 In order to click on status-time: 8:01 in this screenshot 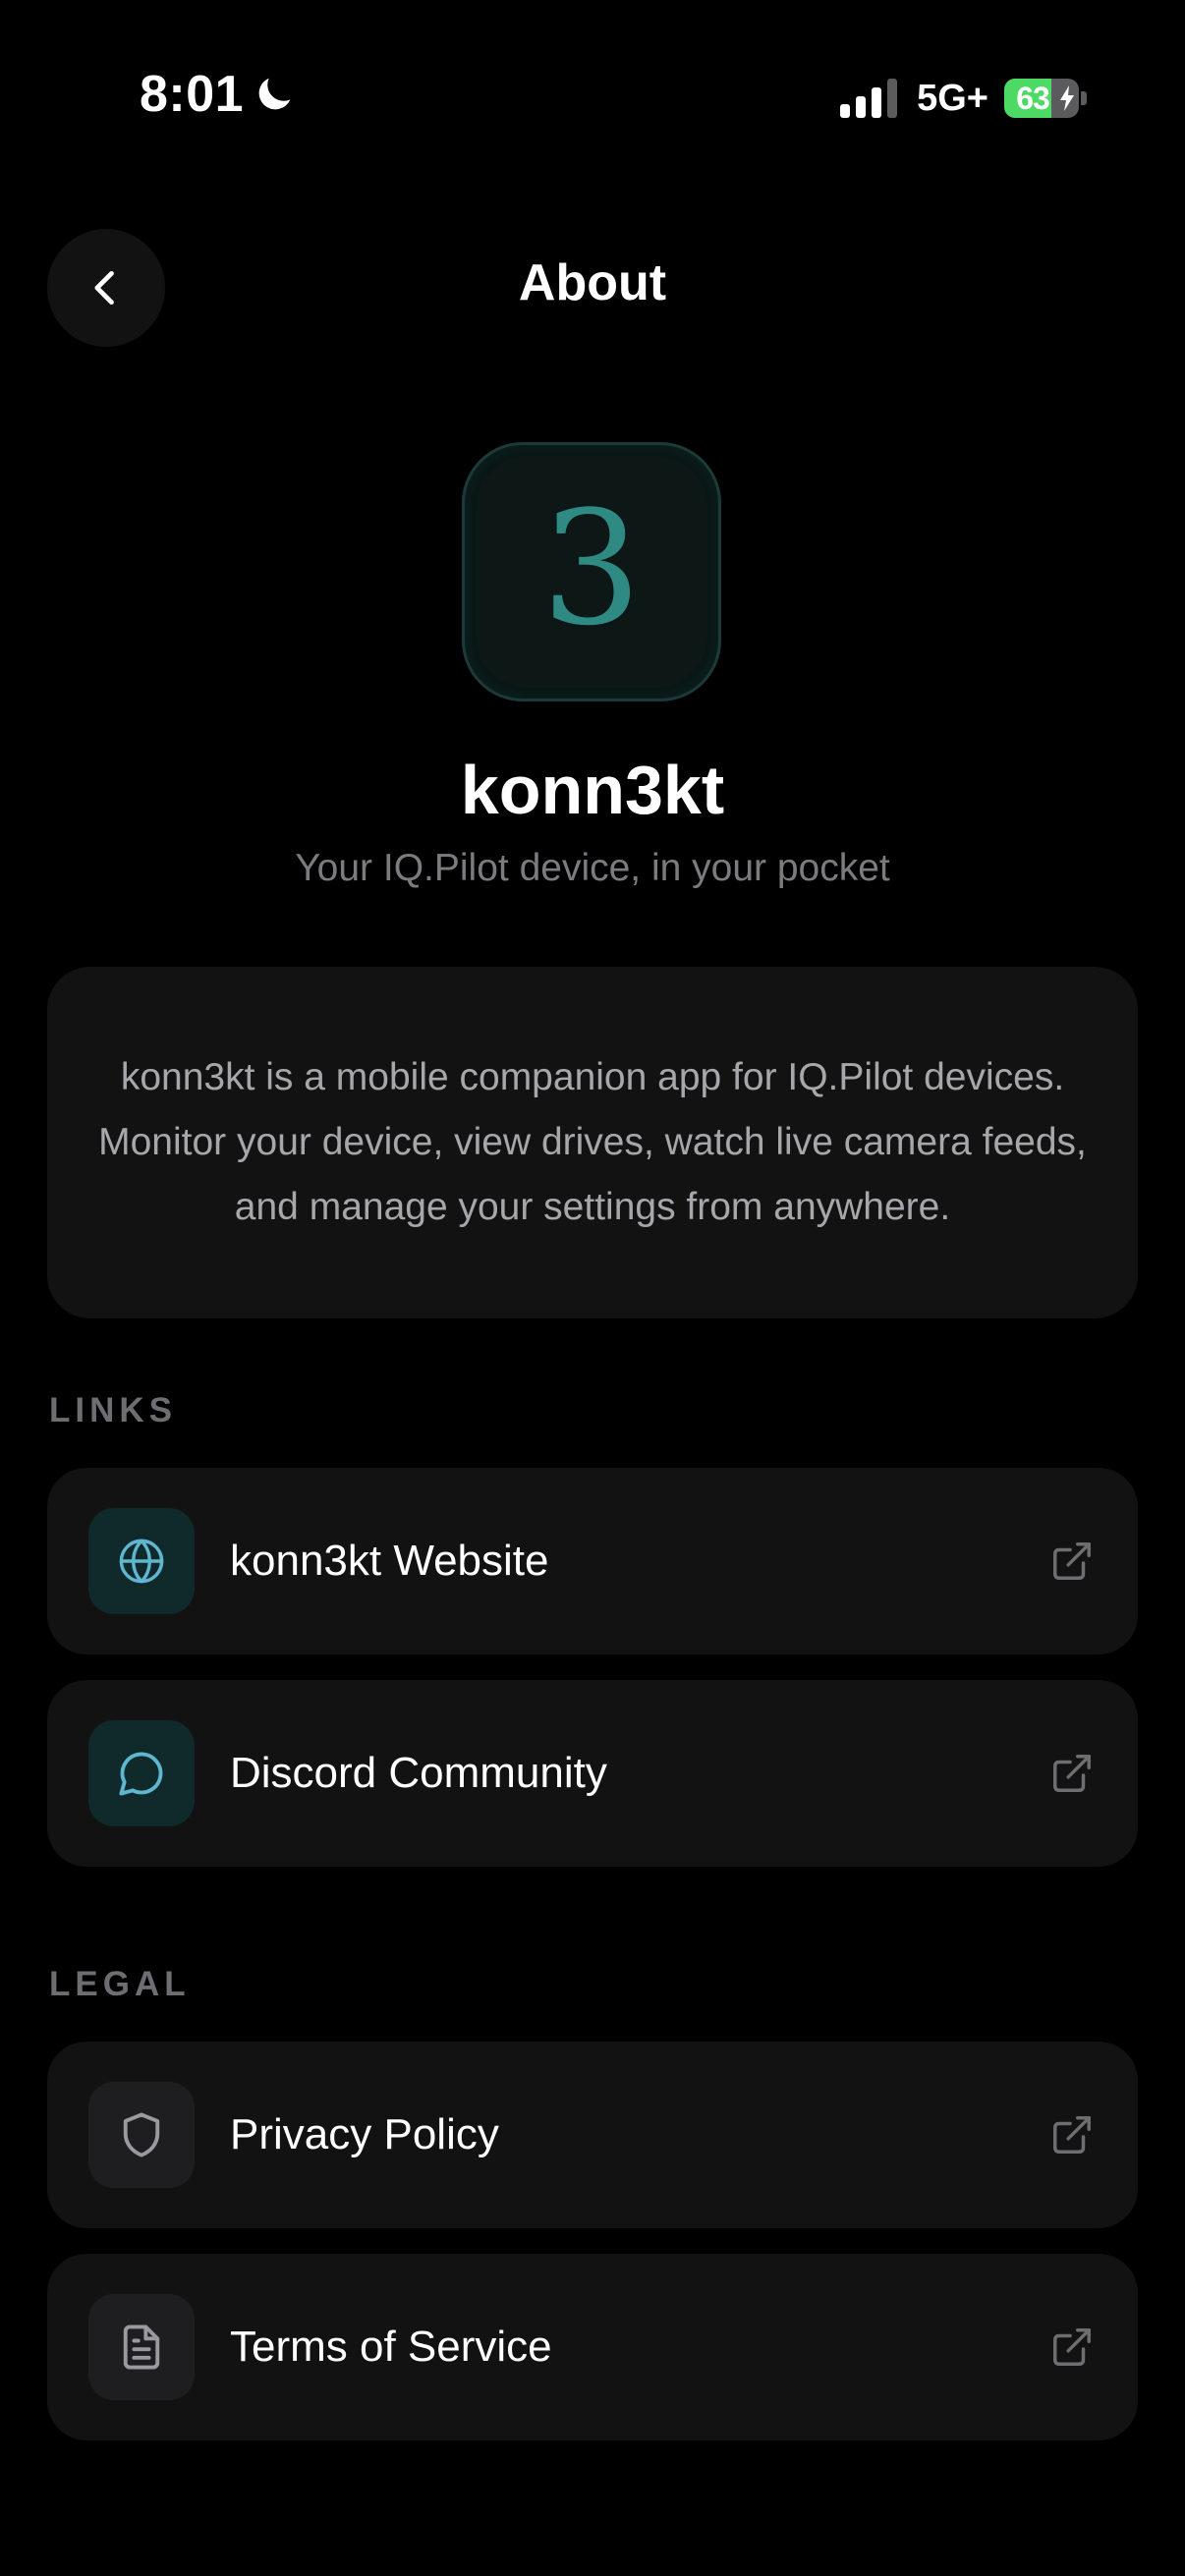, I will do `click(219, 94)`.